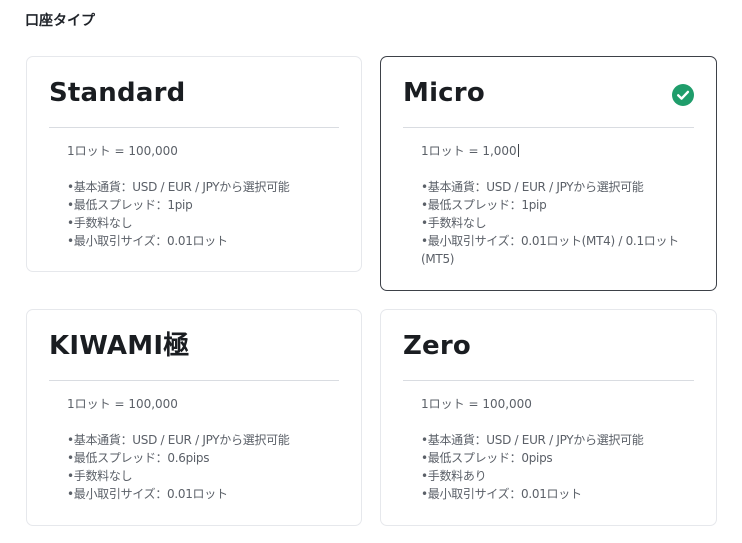 This screenshot has height=543, width=742. What do you see at coordinates (117, 93) in the screenshot?
I see `account-name: Standard` at bounding box center [117, 93].